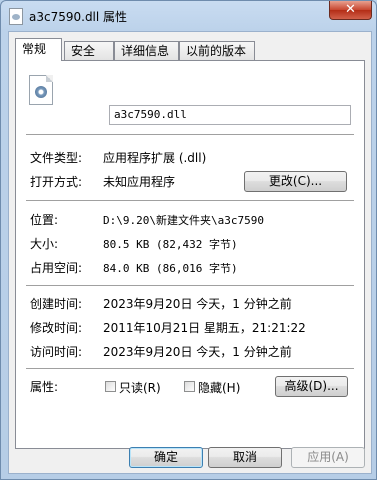  I want to click on tab-general: 常规, so click(38, 49).